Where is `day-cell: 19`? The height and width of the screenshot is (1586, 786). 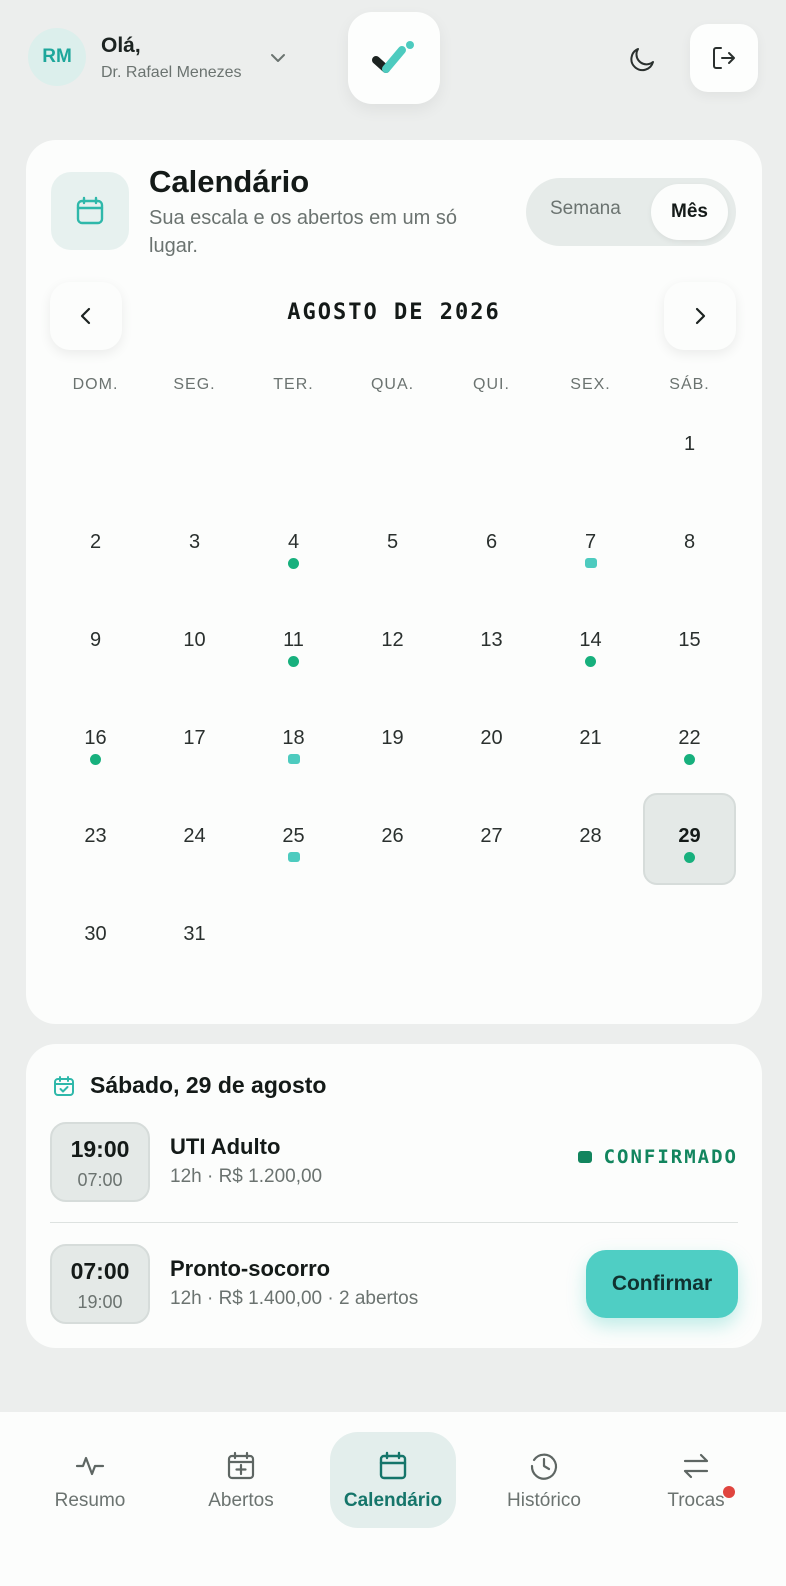 day-cell: 19 is located at coordinates (392, 739).